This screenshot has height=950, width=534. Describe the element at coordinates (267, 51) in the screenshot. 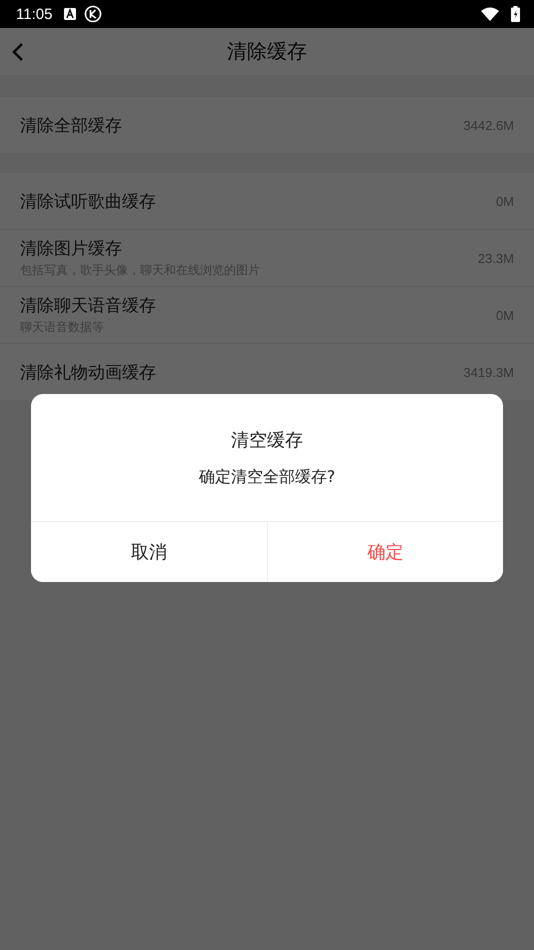

I see `page-title: 清除缓存` at that location.